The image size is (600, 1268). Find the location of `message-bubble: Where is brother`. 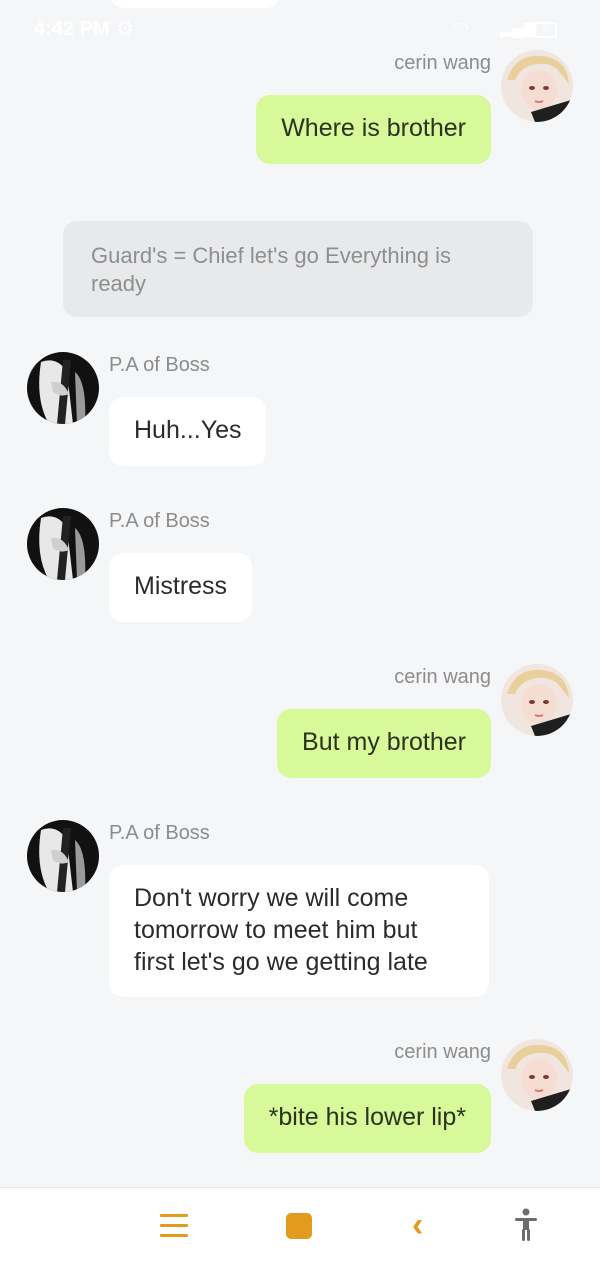

message-bubble: Where is brother is located at coordinates (373, 129).